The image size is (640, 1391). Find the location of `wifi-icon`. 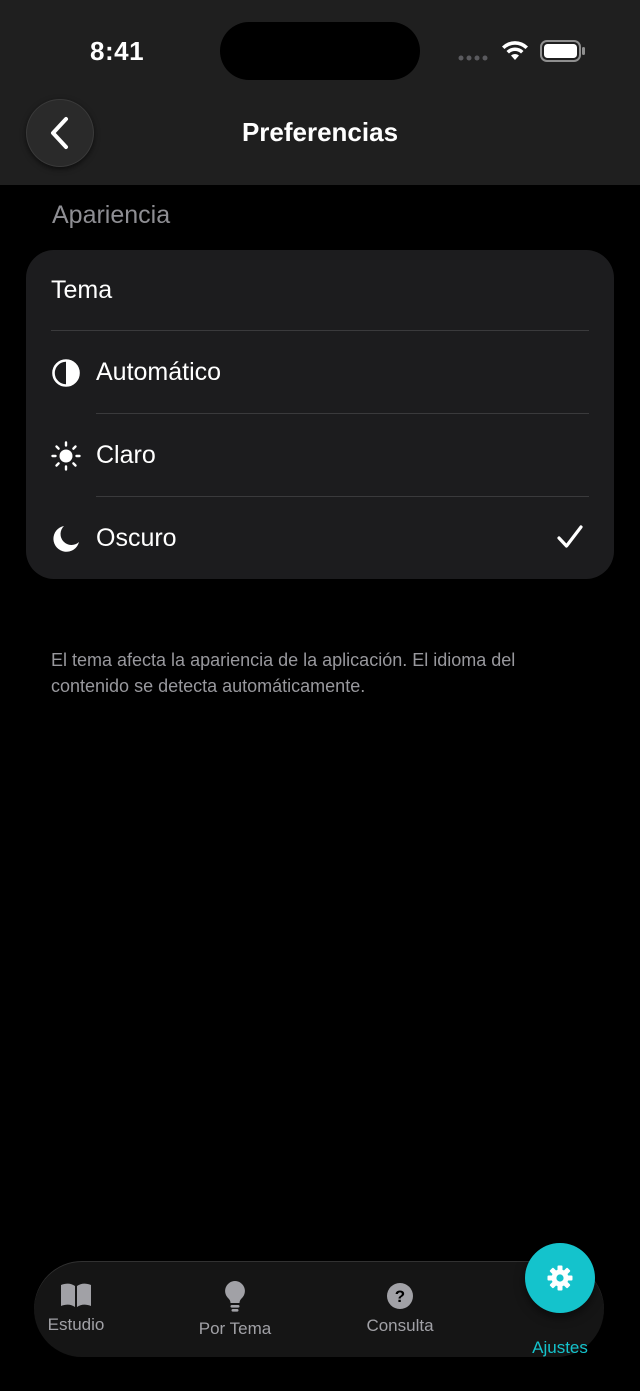

wifi-icon is located at coordinates (515, 50).